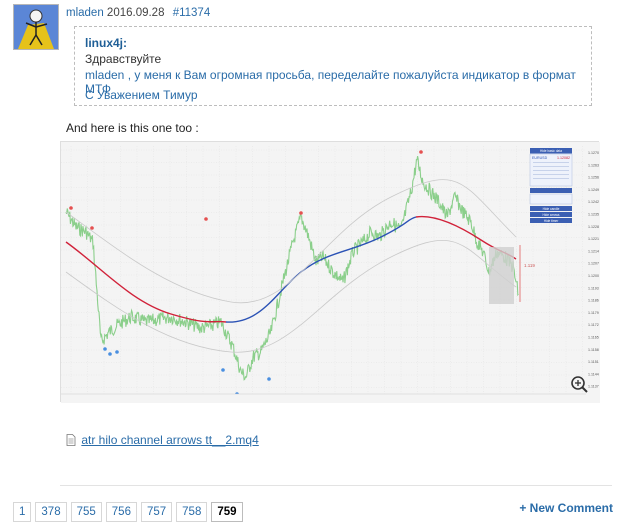 This screenshot has width=625, height=531. Describe the element at coordinates (593, 264) in the screenshot. I see `price-tick: 1.1207` at that location.